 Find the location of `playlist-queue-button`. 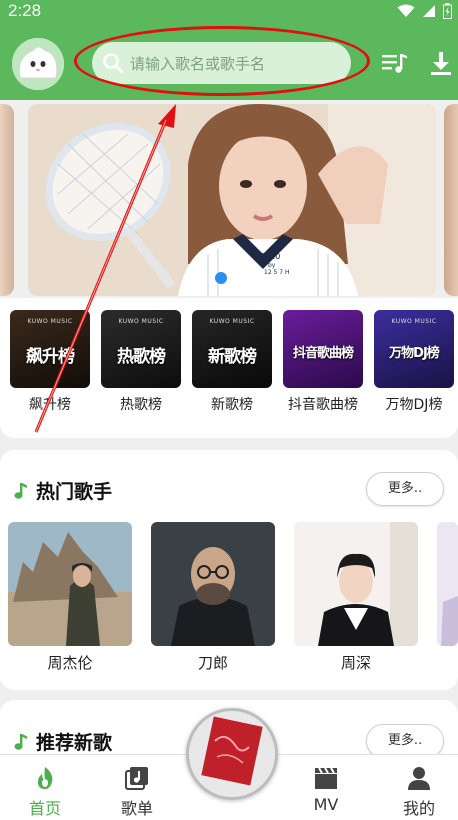

playlist-queue-button is located at coordinates (395, 63).